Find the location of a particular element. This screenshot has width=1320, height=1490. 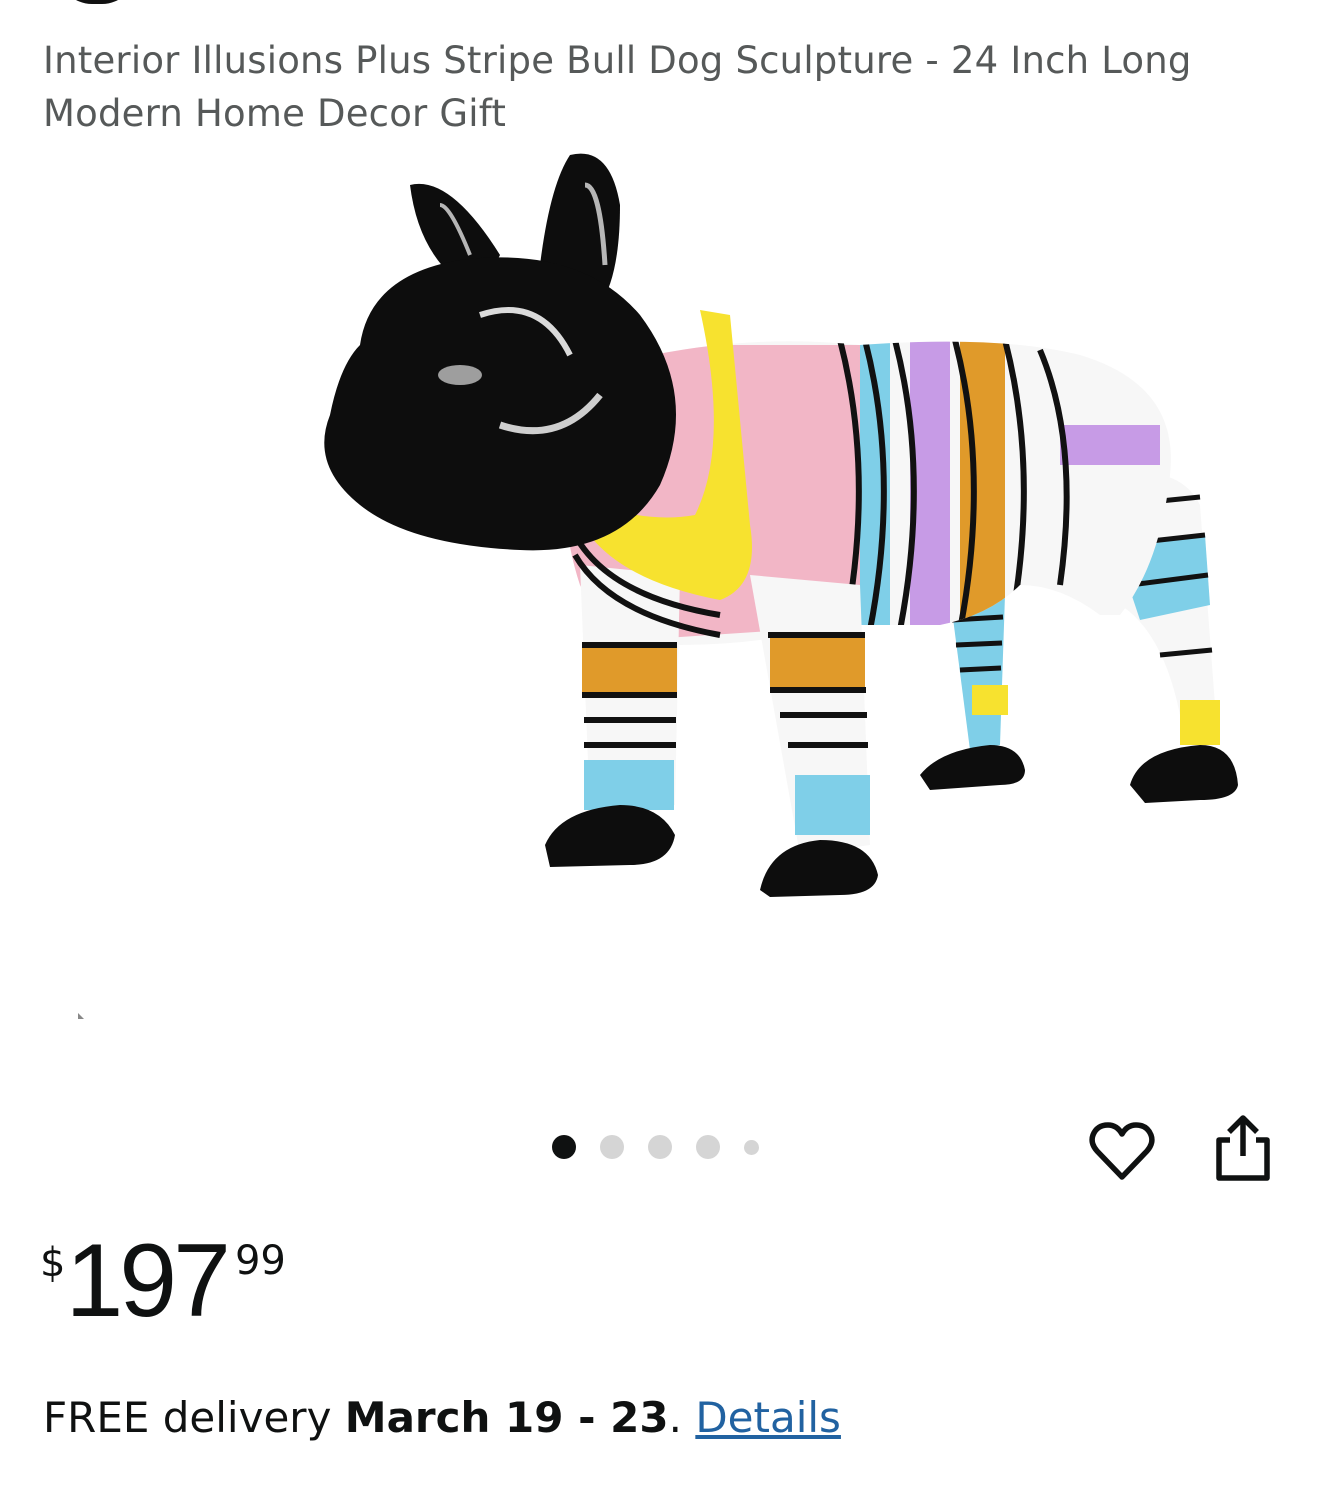

details-link: Details is located at coordinates (768, 1417).